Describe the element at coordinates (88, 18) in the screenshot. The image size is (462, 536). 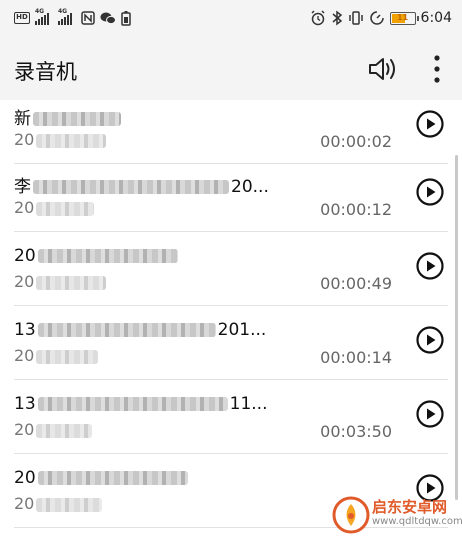
I see `nfc-icon` at that location.